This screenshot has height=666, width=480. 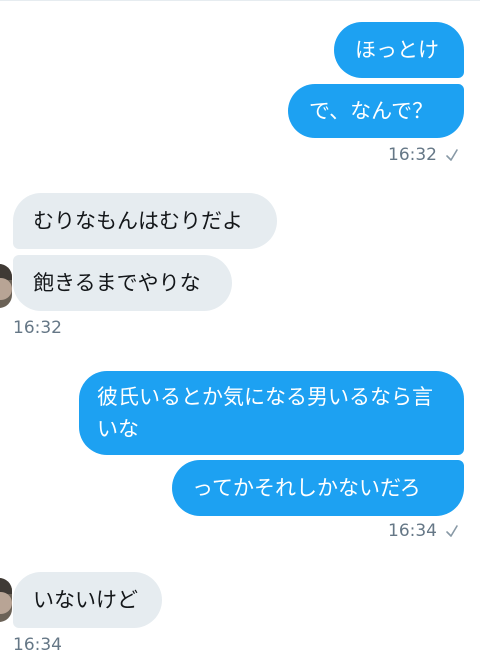 I want to click on message-bubble-sent: ってかそれしかないだろ, so click(x=318, y=488).